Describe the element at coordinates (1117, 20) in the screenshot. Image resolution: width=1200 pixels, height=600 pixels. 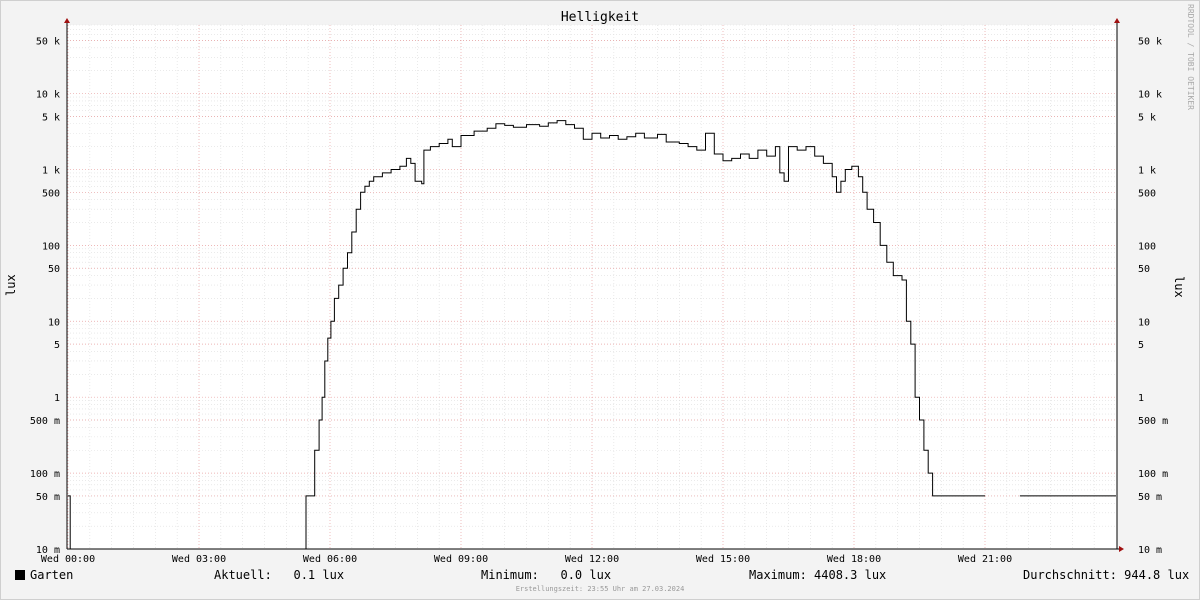
I see `y-axis-arrow-right` at that location.